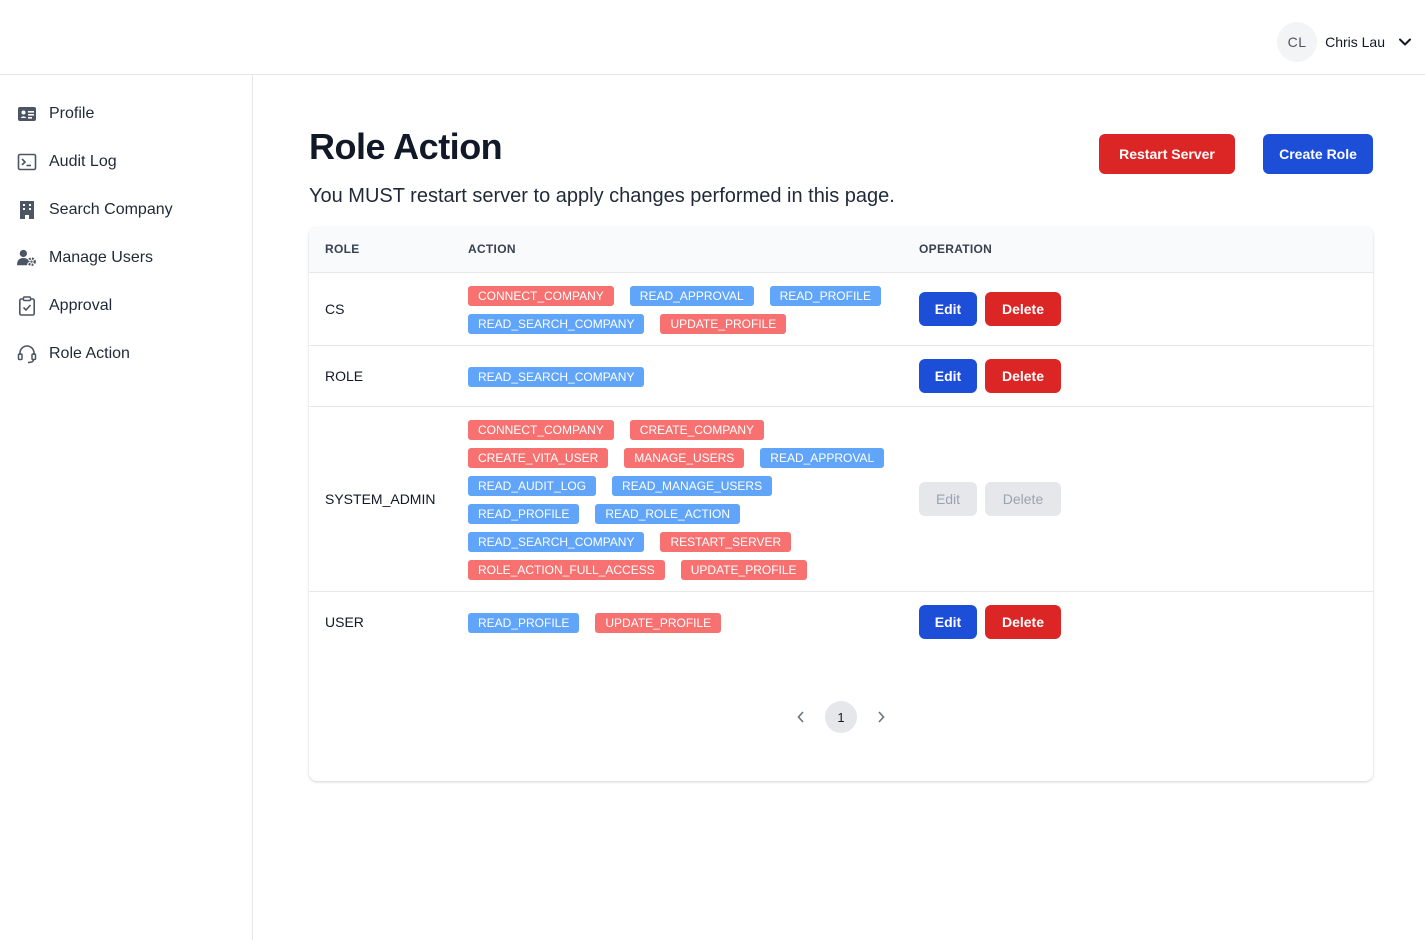  What do you see at coordinates (126, 162) in the screenshot?
I see `sidebar-item-audit-log: Audit Log` at bounding box center [126, 162].